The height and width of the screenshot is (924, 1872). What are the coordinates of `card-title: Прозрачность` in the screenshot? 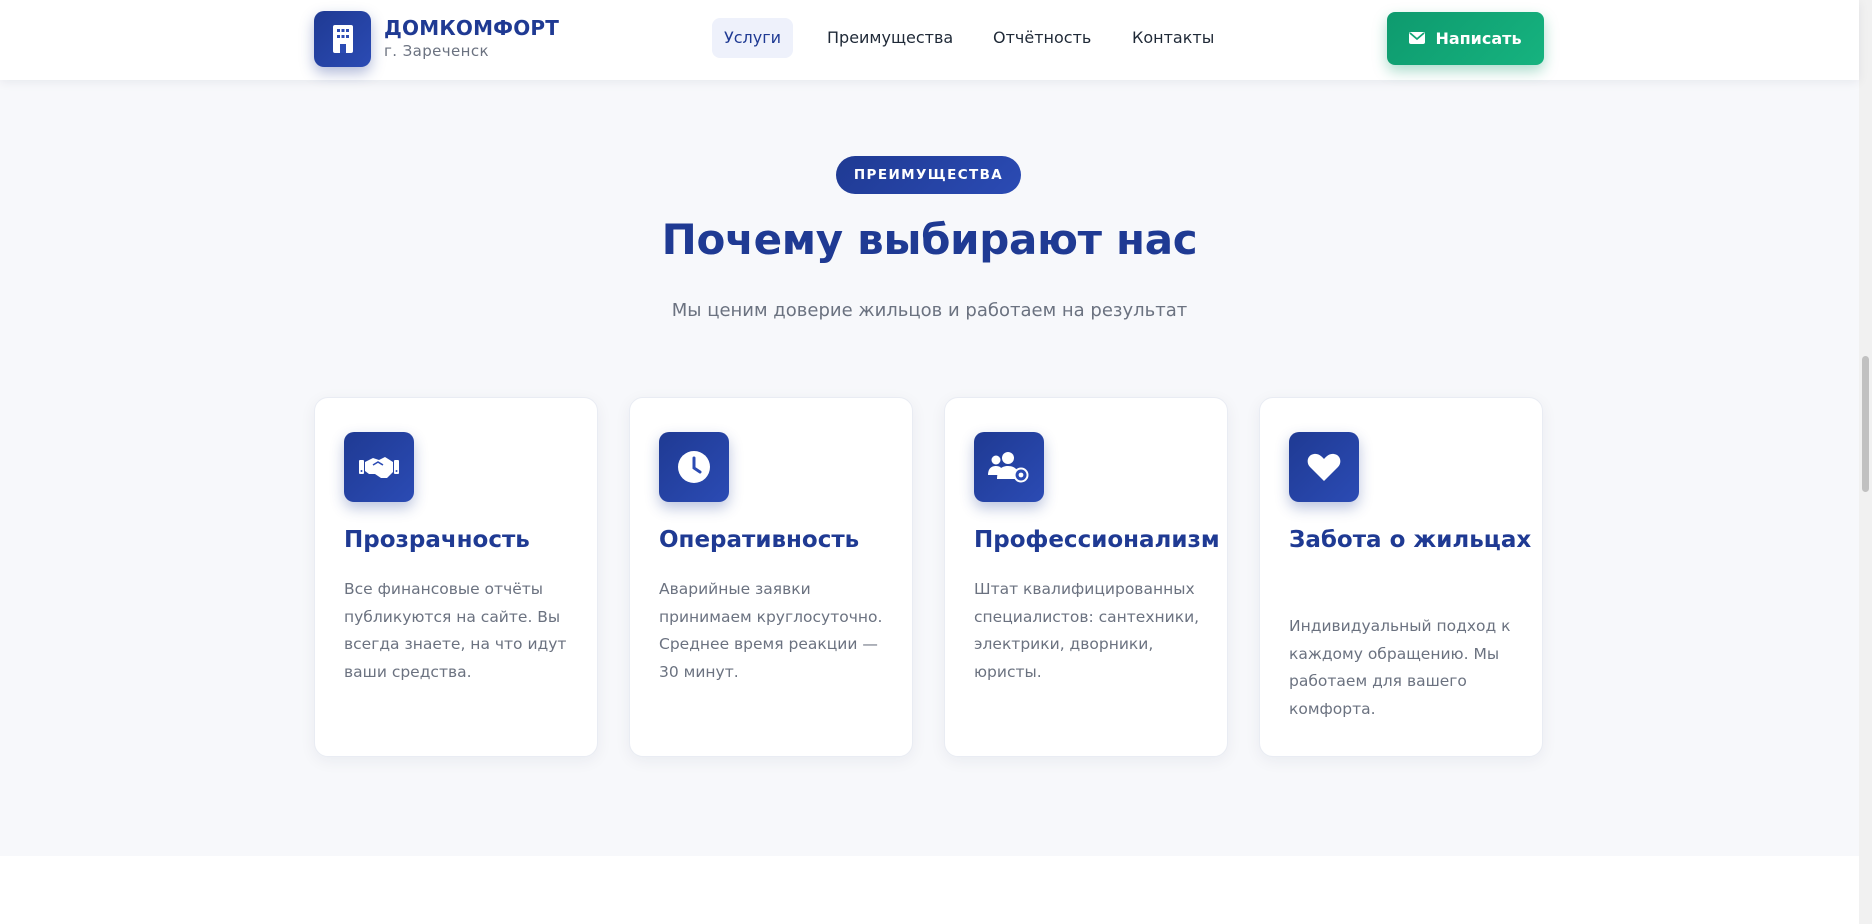 It's located at (437, 540).